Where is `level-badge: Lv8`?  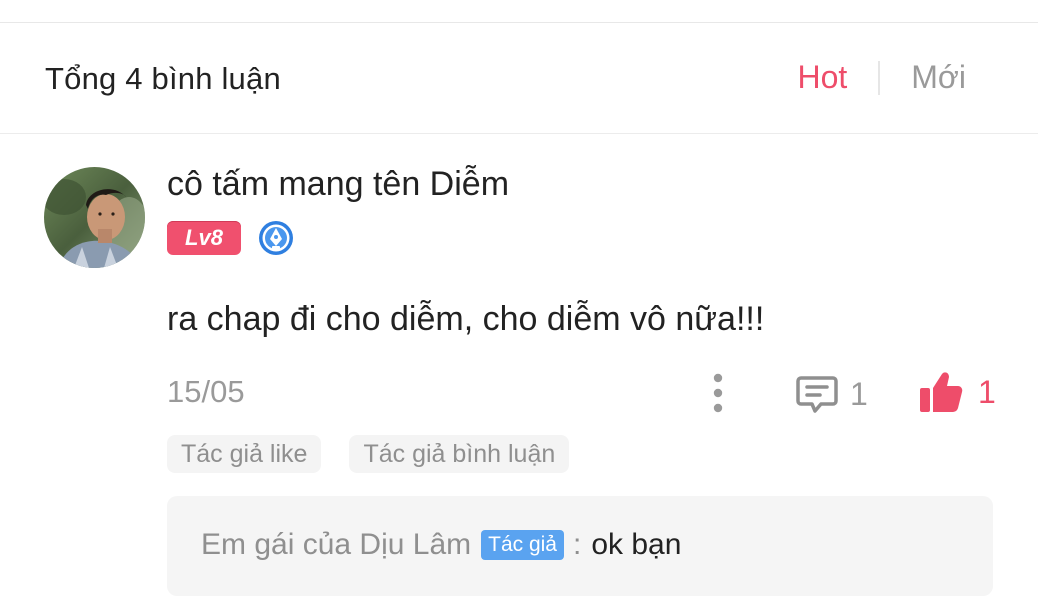
level-badge: Lv8 is located at coordinates (204, 238).